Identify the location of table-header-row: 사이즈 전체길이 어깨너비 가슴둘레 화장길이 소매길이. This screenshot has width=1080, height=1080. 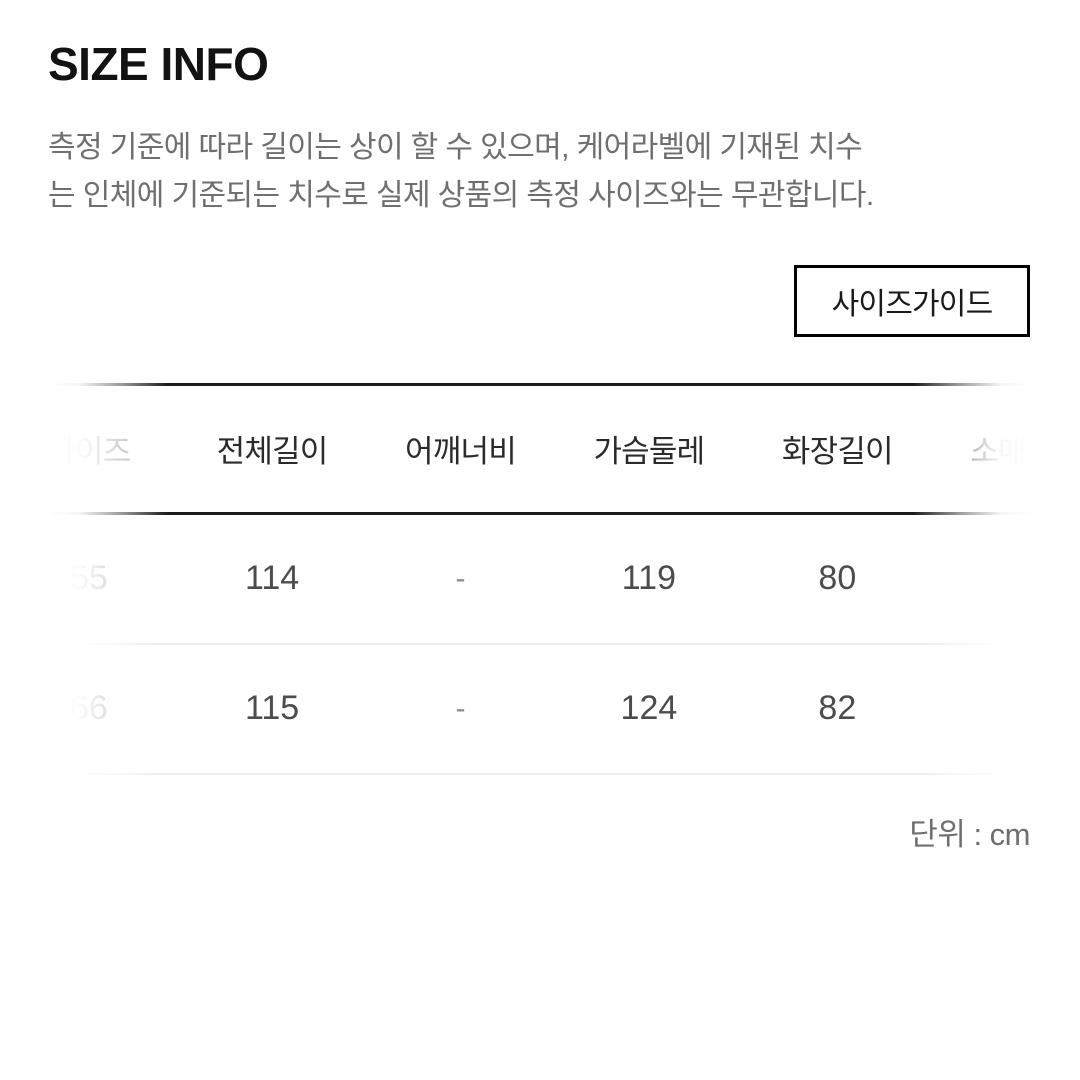
(540, 448).